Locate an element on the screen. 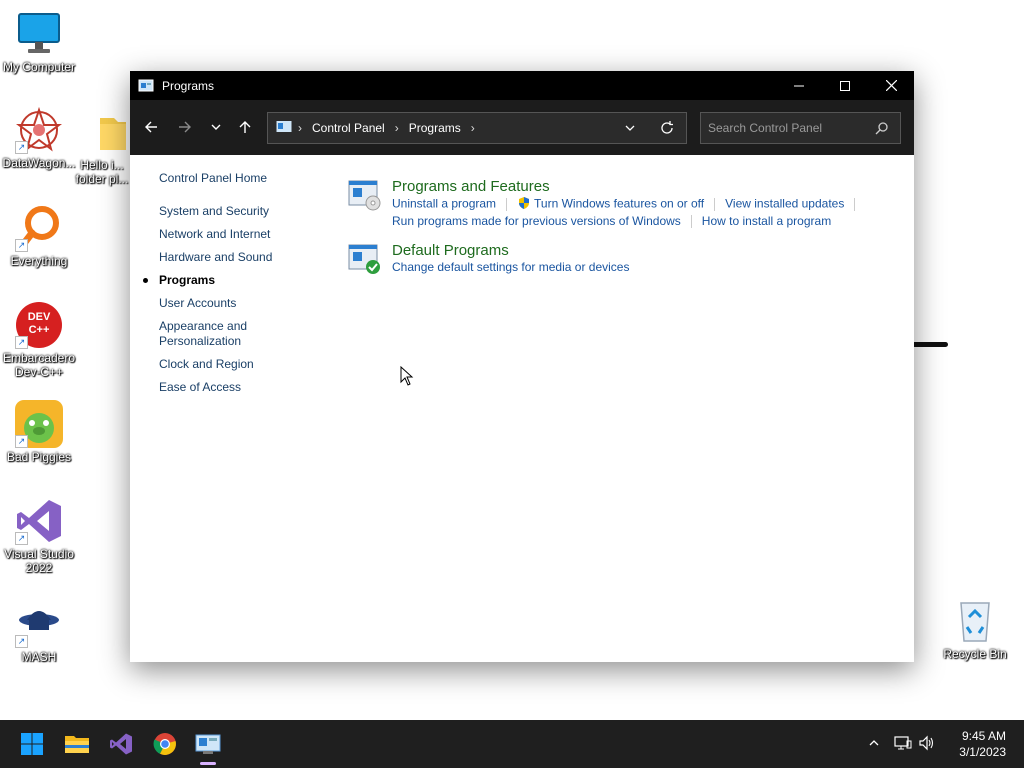 This screenshot has height=768, width=1024. desktop-icon-bad-piggies: ↗ Bad Piggies is located at coordinates (39, 432).